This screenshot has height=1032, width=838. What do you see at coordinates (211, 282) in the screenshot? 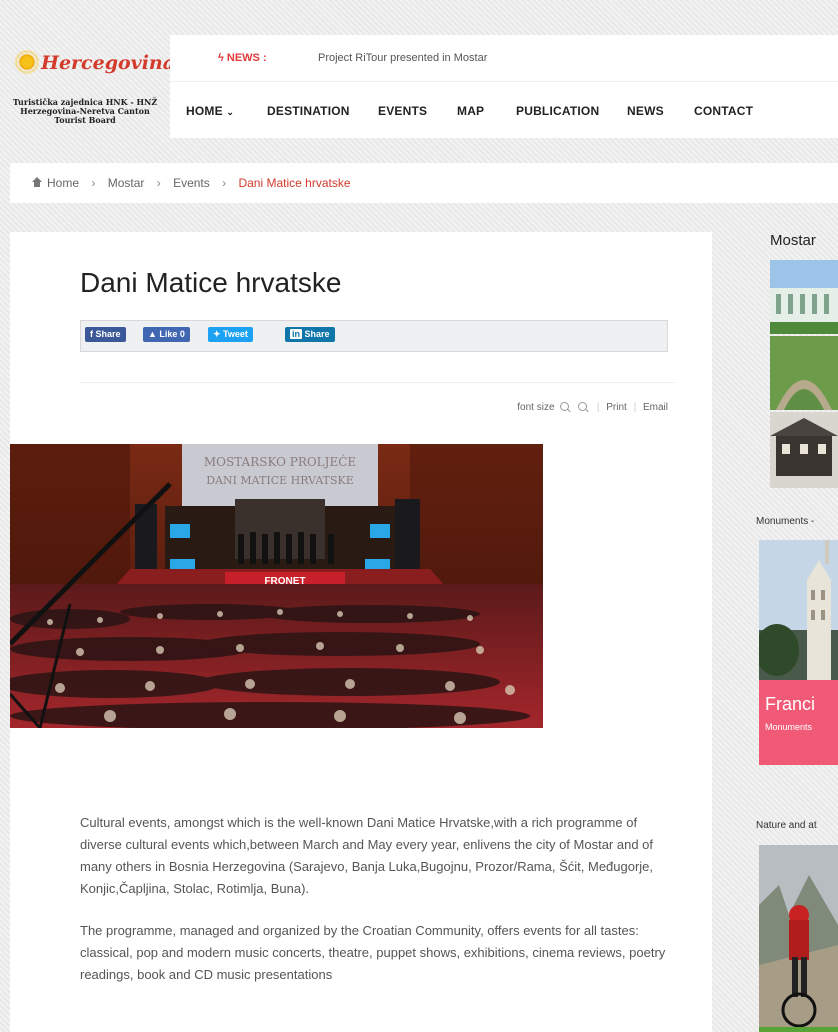
I see `article-title: Dani Matice hrvatske` at bounding box center [211, 282].